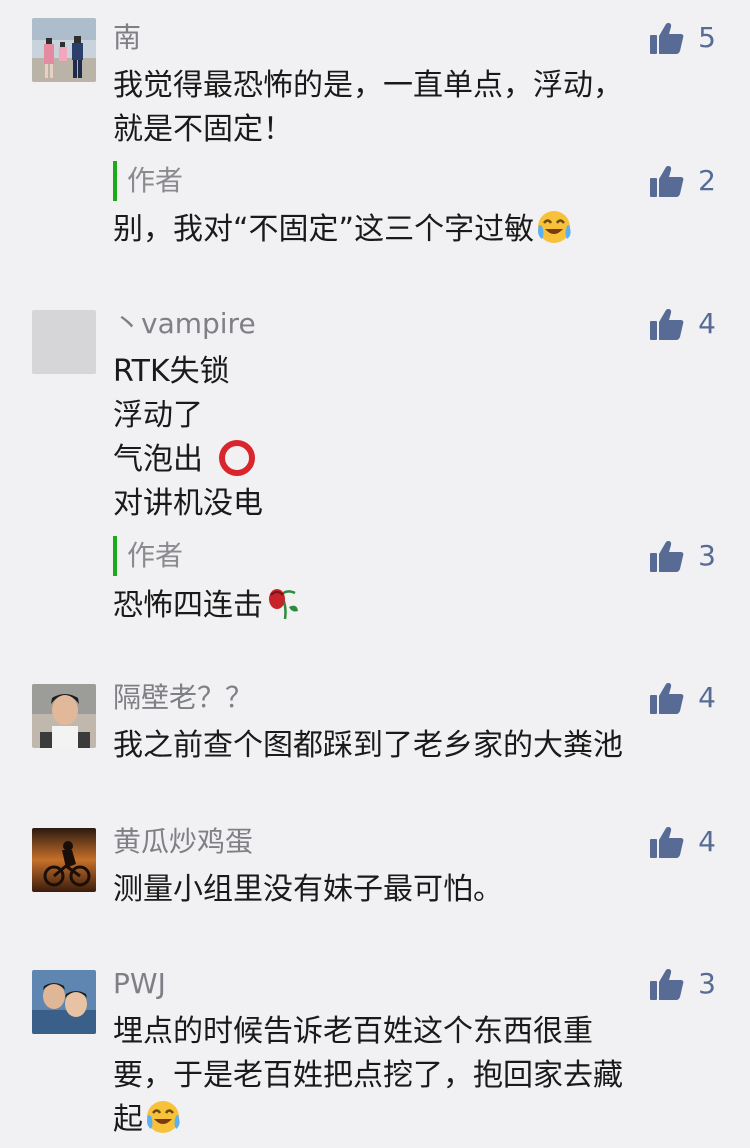 The height and width of the screenshot is (1148, 750). Describe the element at coordinates (368, 107) in the screenshot. I see `comment-text: 我觉得最恐怖的是，一直单点，浮动， 就是不固定！` at that location.